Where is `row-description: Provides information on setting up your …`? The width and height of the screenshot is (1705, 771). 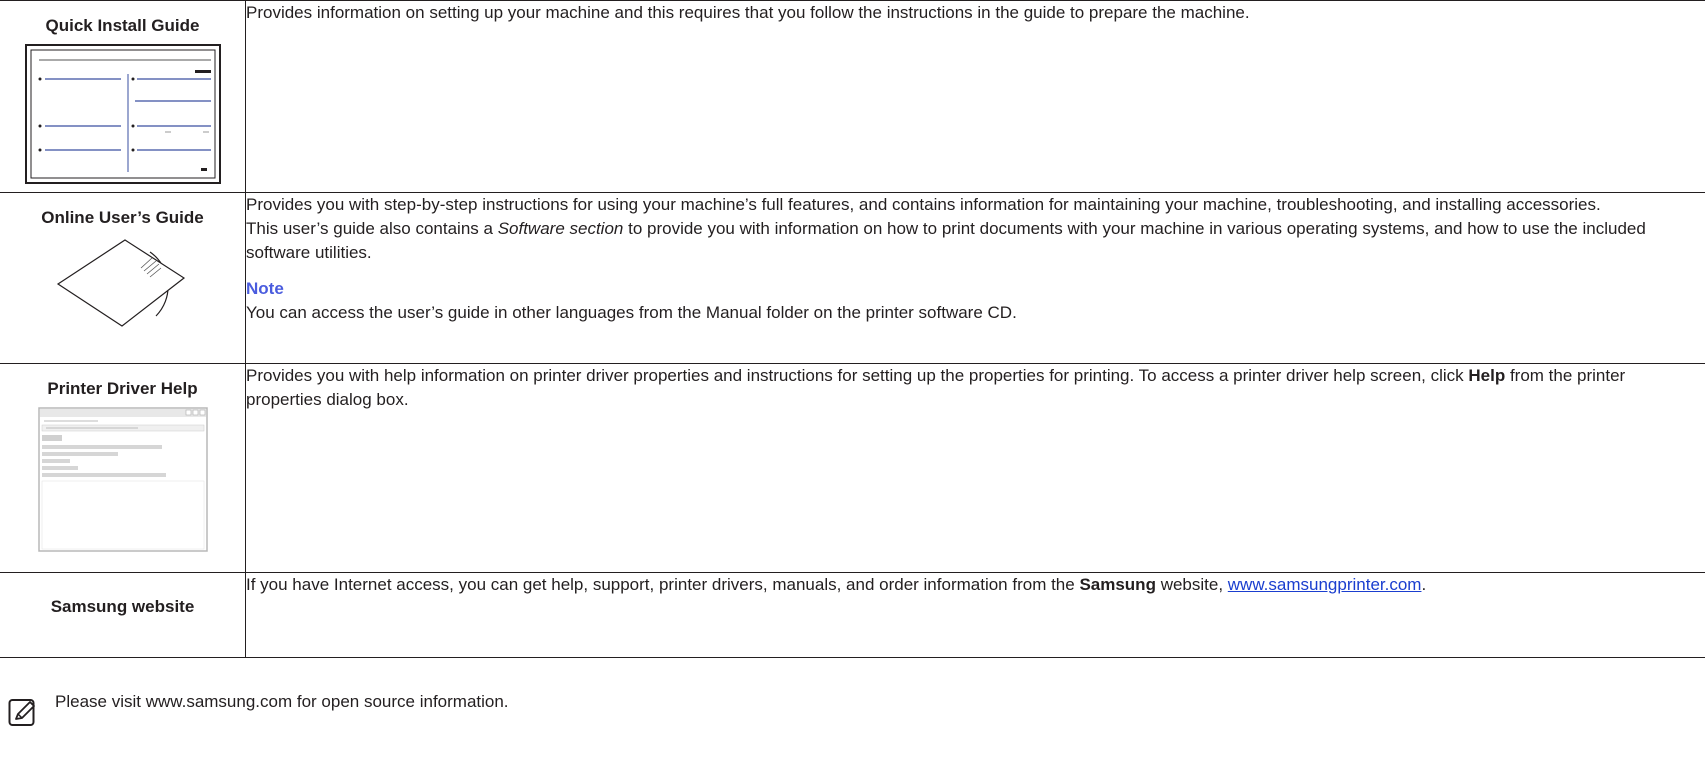
row-description: Provides information on setting up your … is located at coordinates (748, 12).